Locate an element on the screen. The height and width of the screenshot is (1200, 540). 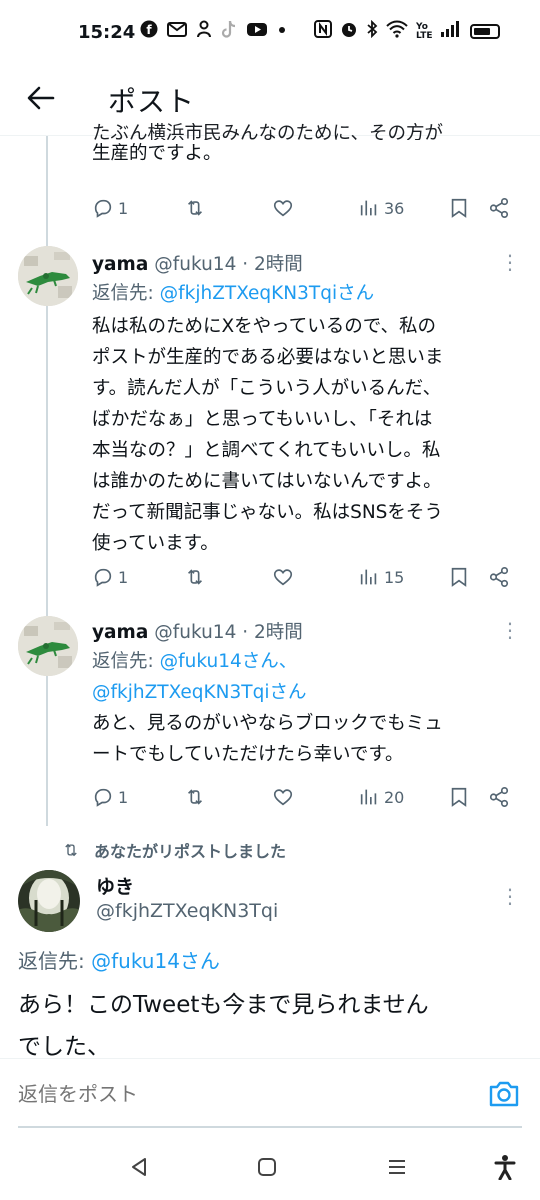
reply-input is located at coordinates (233, 1094).